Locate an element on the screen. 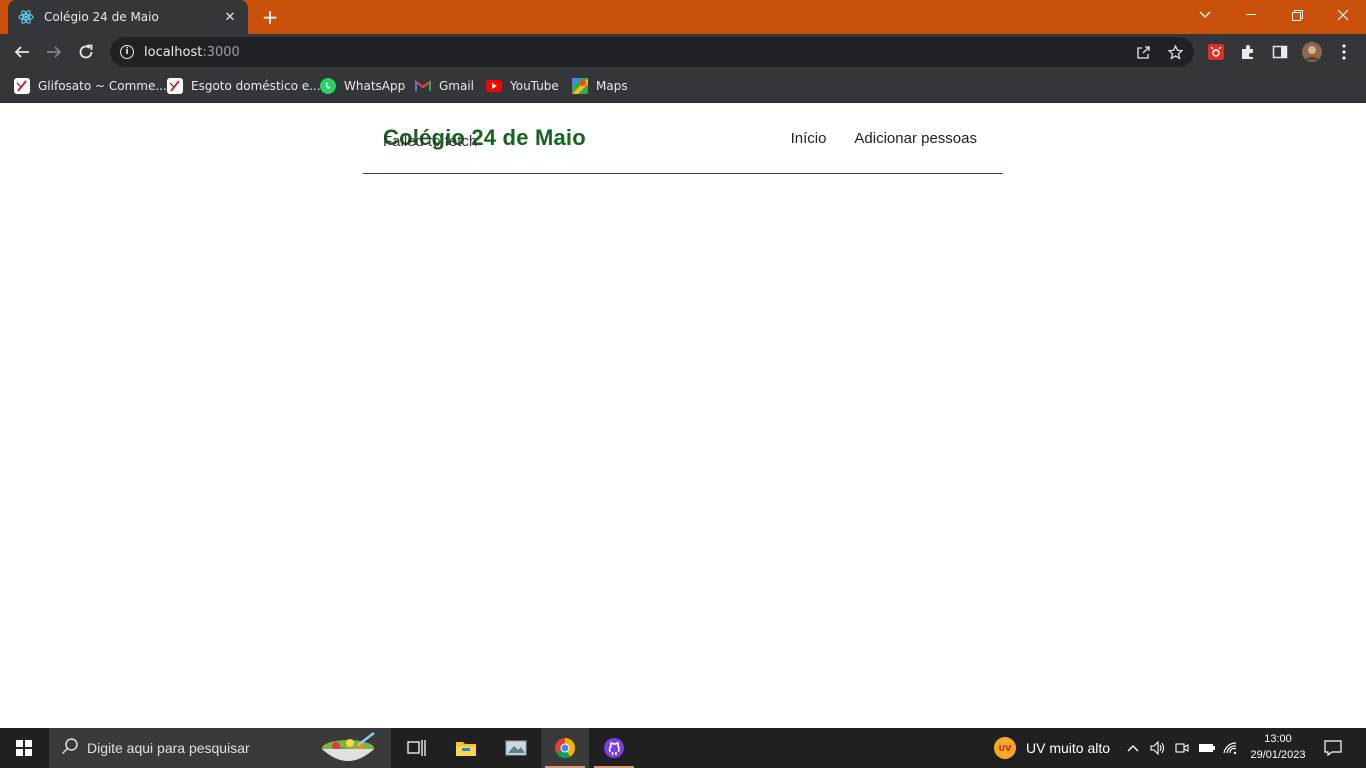  notification-icon is located at coordinates (1333, 748).